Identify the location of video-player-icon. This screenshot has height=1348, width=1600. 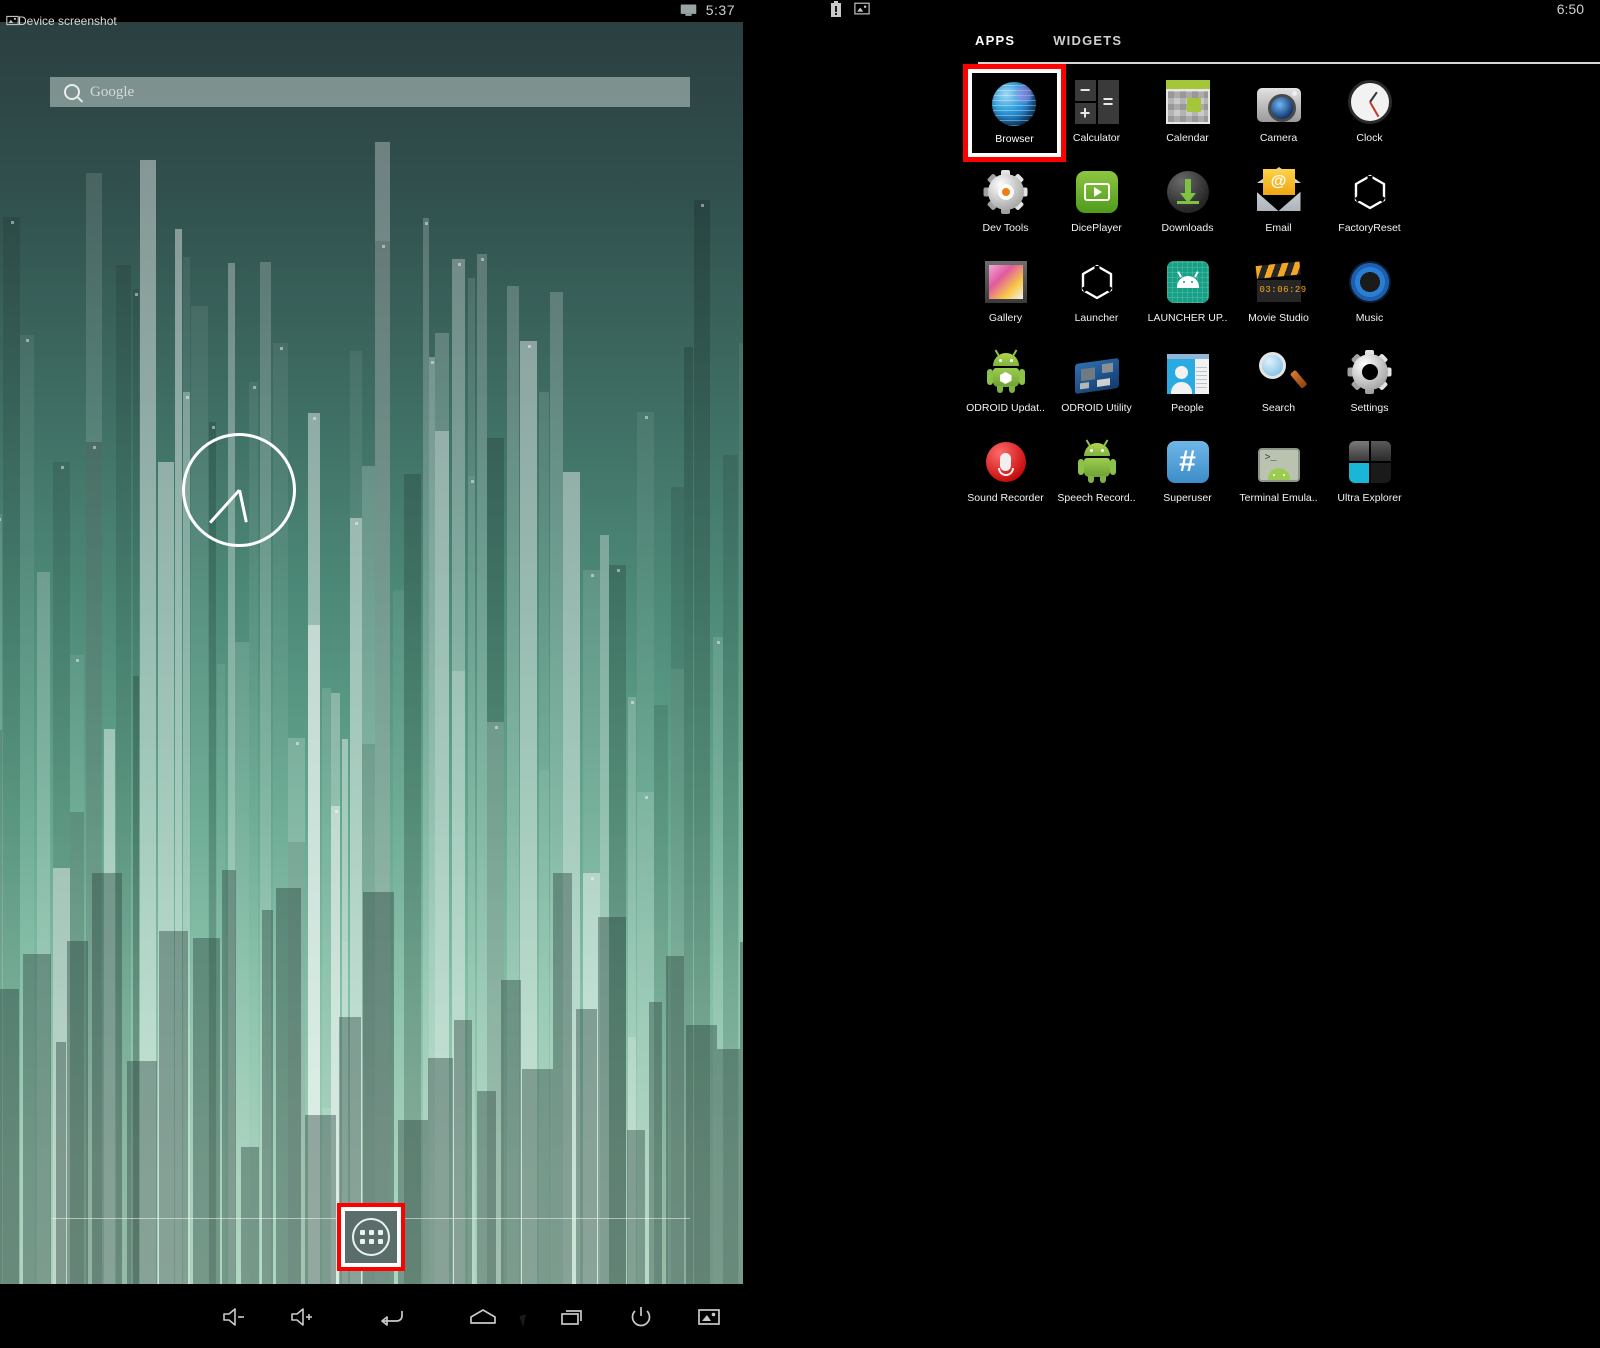
(1097, 192).